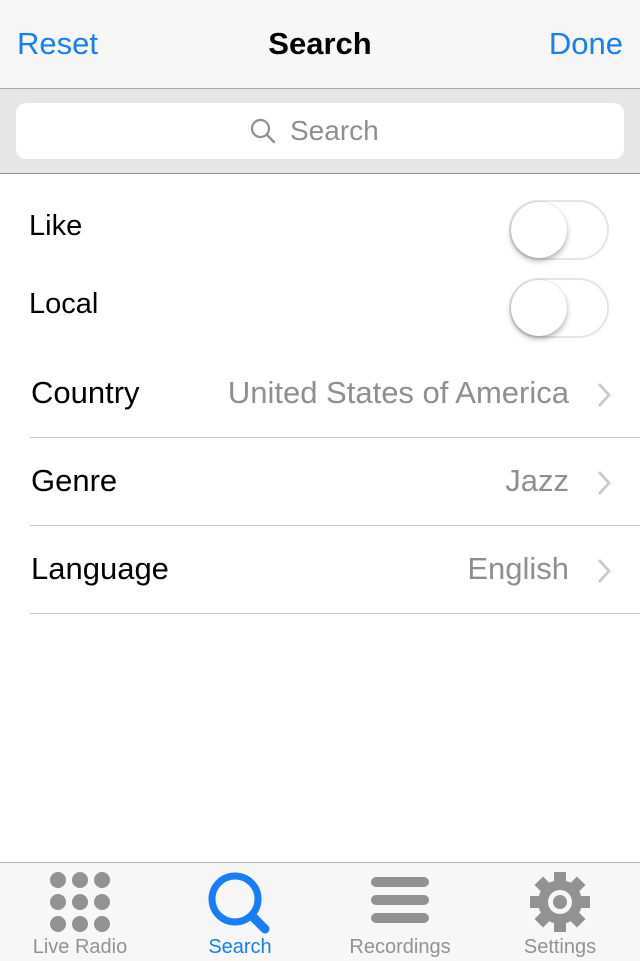 This screenshot has height=961, width=640. Describe the element at coordinates (85, 392) in the screenshot. I see `country-label: Country` at that location.